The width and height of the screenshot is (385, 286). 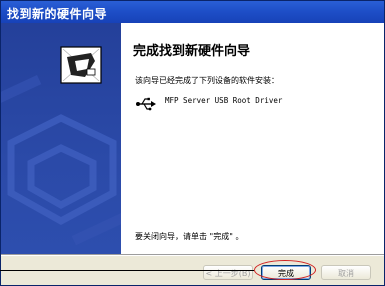 I want to click on back-button: < 上一步(B), so click(x=228, y=272).